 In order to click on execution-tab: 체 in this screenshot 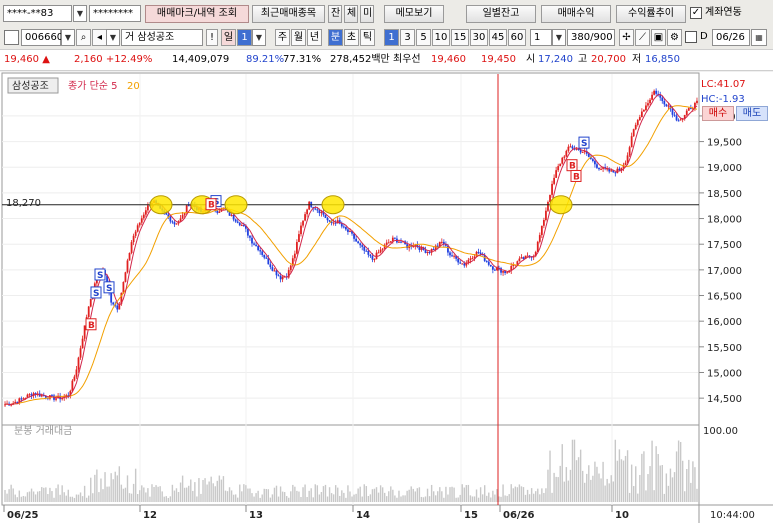, I will do `click(351, 14)`.